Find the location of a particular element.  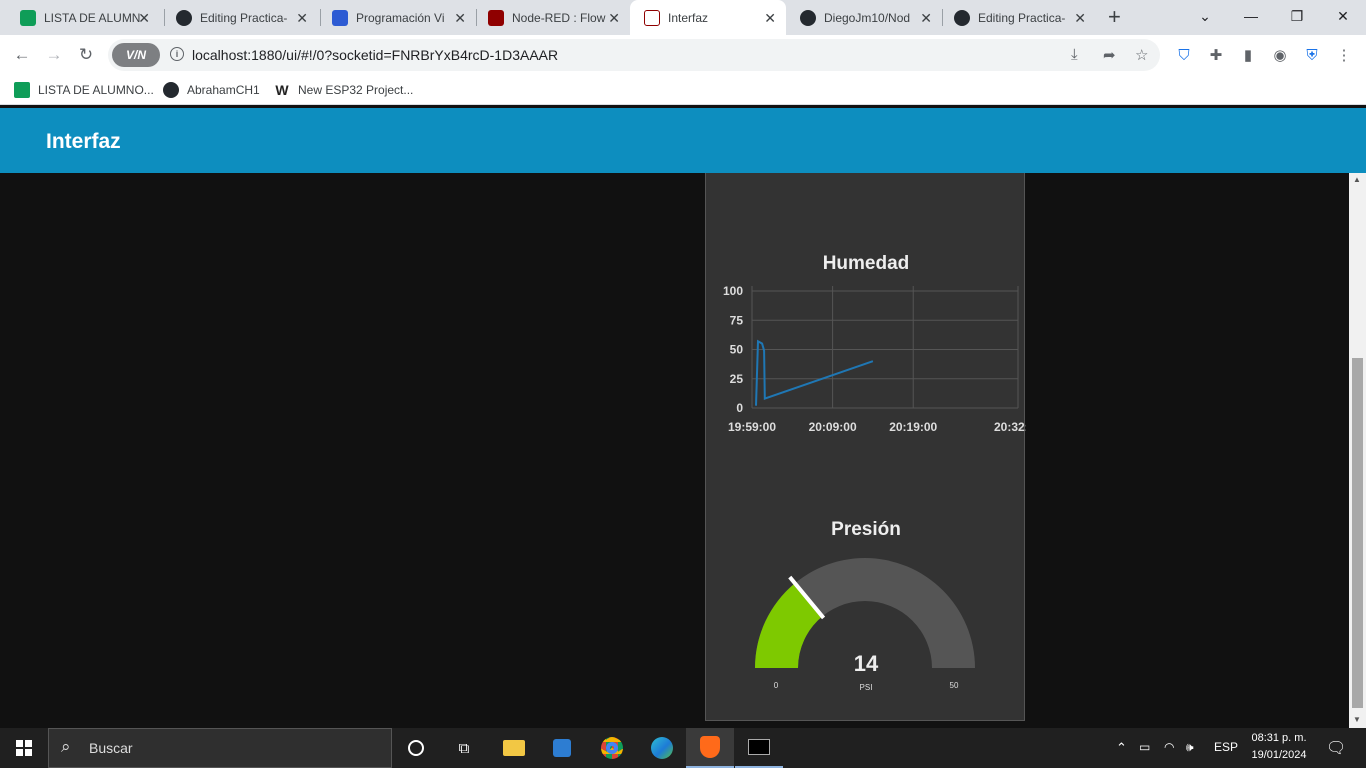

tab-title: LISTA DE ALUMNOS is located at coordinates (92, 17).